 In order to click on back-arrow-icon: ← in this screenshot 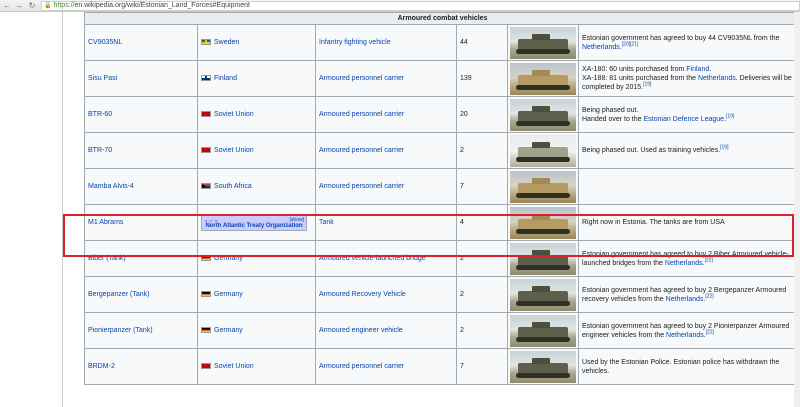, I will do `click(7, 6)`.